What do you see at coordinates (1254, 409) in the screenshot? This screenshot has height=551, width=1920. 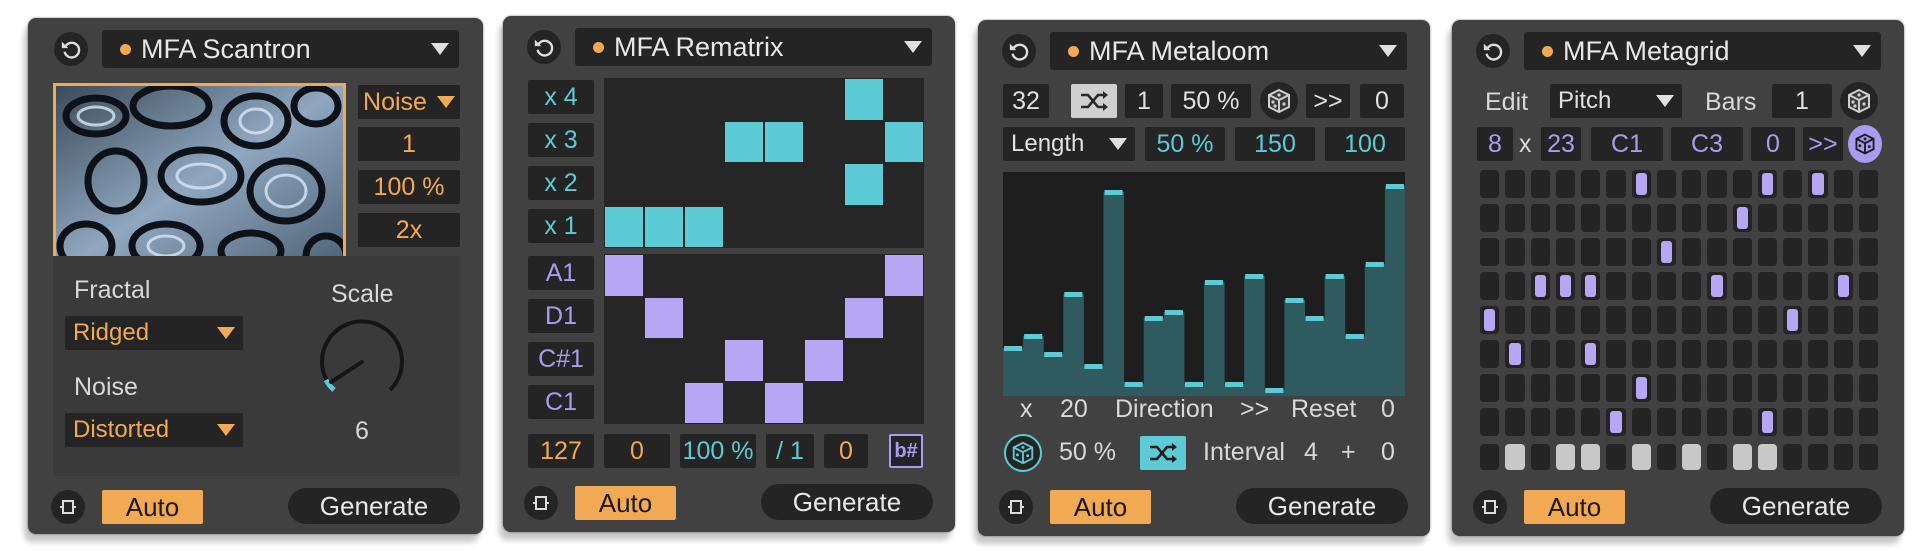 I see `direction-value: >>` at bounding box center [1254, 409].